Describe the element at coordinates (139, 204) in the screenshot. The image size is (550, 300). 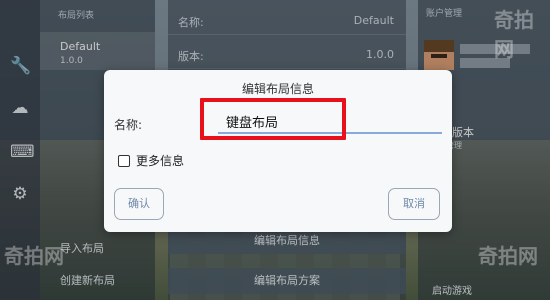
I see `confirm-button: 确认` at that location.